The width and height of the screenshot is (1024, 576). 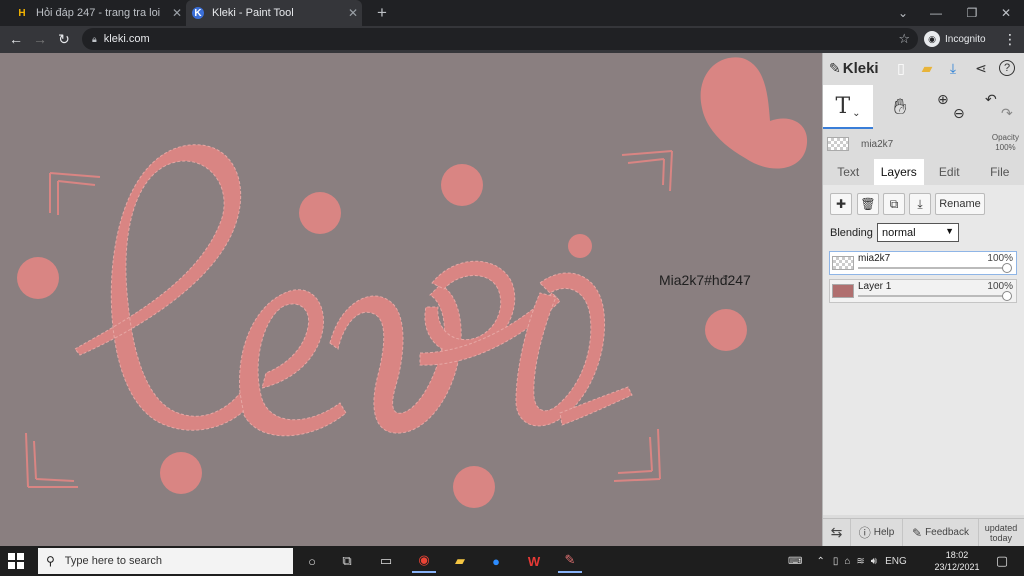 What do you see at coordinates (382, 13) in the screenshot?
I see `new-tab-button: +` at bounding box center [382, 13].